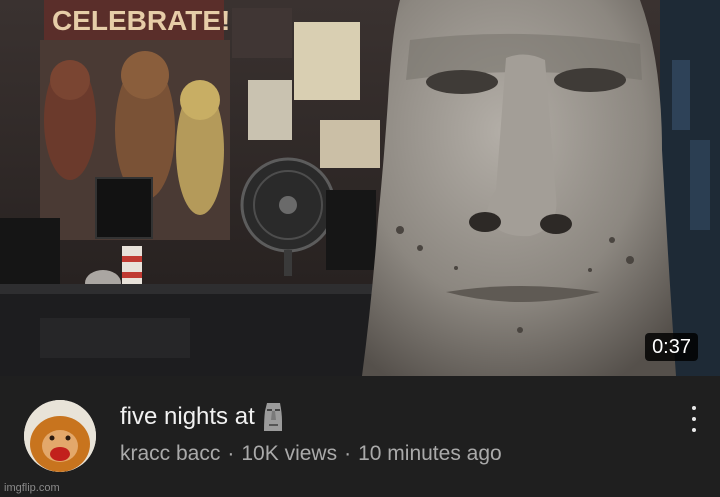 The height and width of the screenshot is (497, 720). I want to click on video-title: five nights at, so click(201, 417).